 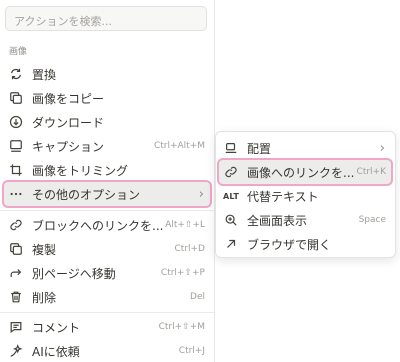 I want to click on zoom-icon, so click(x=231, y=220).